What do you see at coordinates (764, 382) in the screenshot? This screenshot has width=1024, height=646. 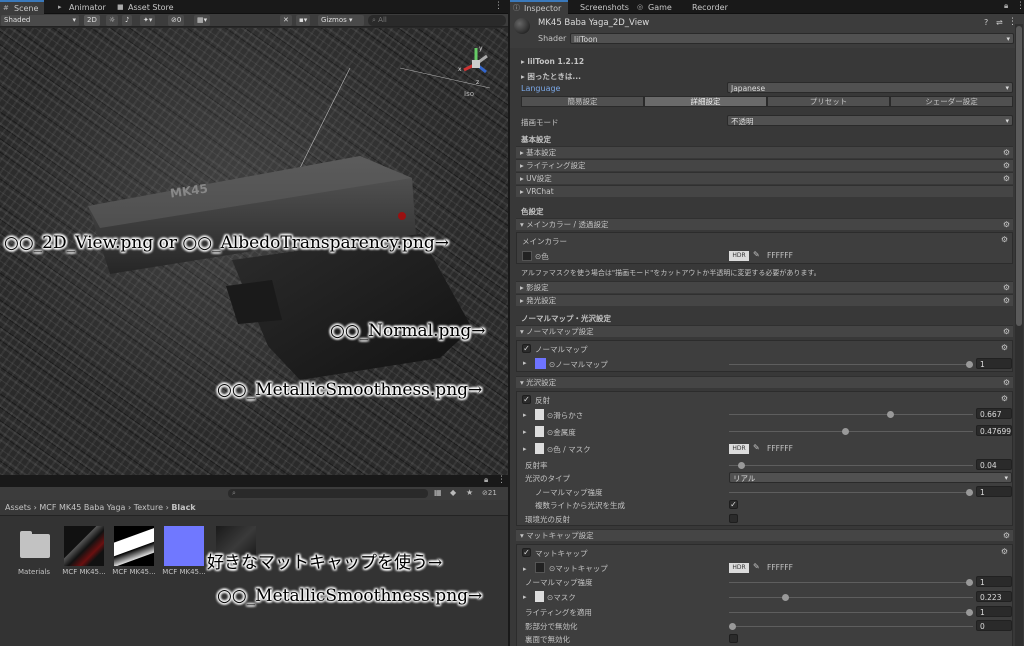 I see `section-gloss: ▾ 光沢設定 ⚙` at bounding box center [764, 382].